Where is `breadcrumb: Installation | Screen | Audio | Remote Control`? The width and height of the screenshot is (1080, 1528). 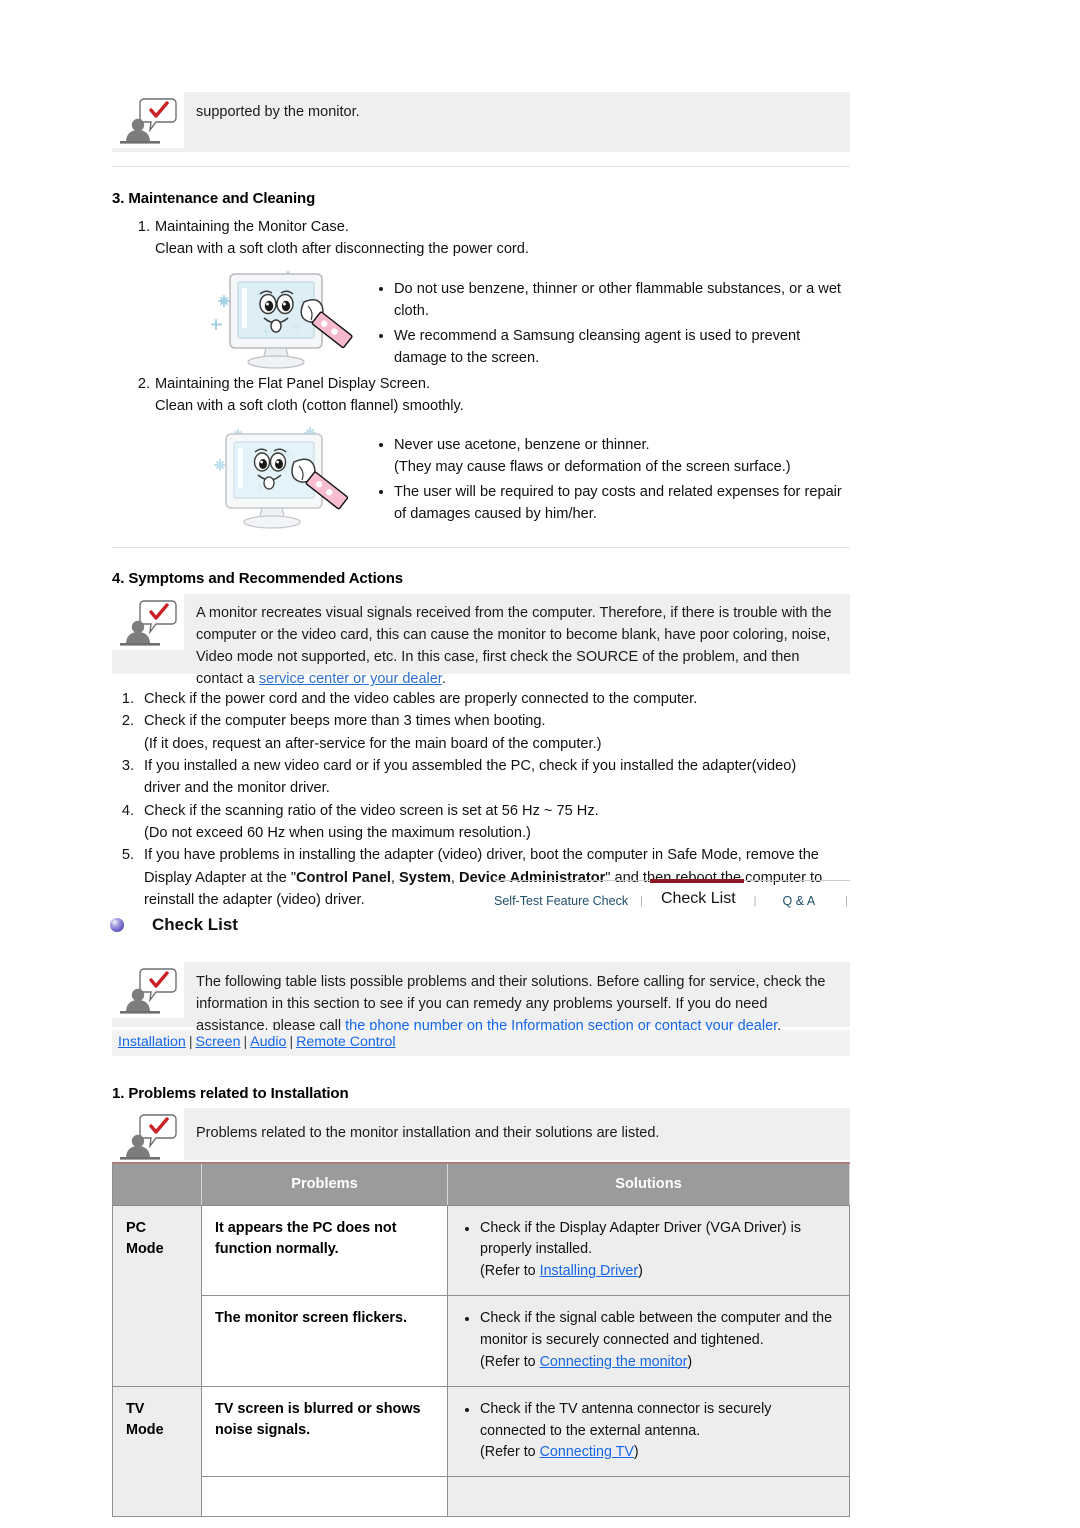
breadcrumb: Installation | Screen | Audio | Remote Control is located at coordinates (481, 1043).